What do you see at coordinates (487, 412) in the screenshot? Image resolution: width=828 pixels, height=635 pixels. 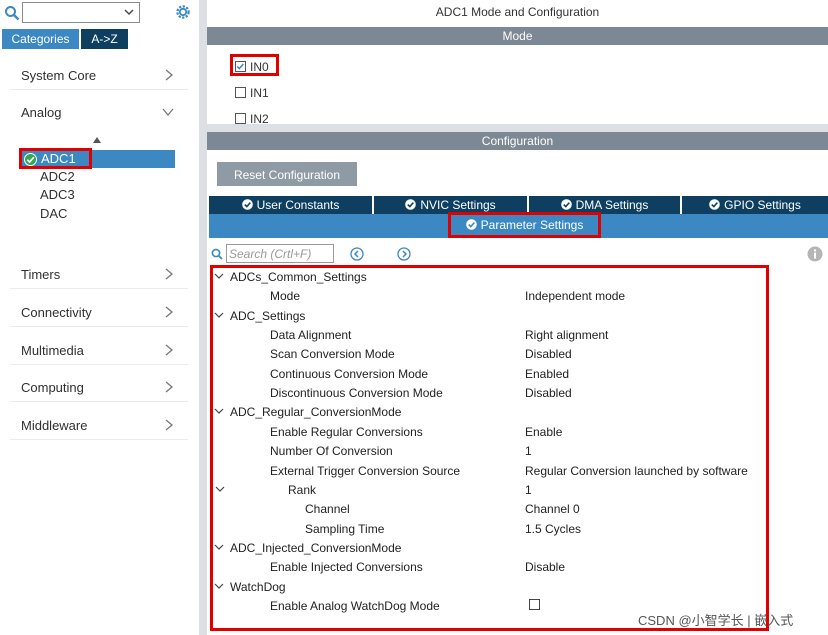 I see `group-row-adc-regular-conversionmode: ADC_Regular_ConversionMode` at bounding box center [487, 412].